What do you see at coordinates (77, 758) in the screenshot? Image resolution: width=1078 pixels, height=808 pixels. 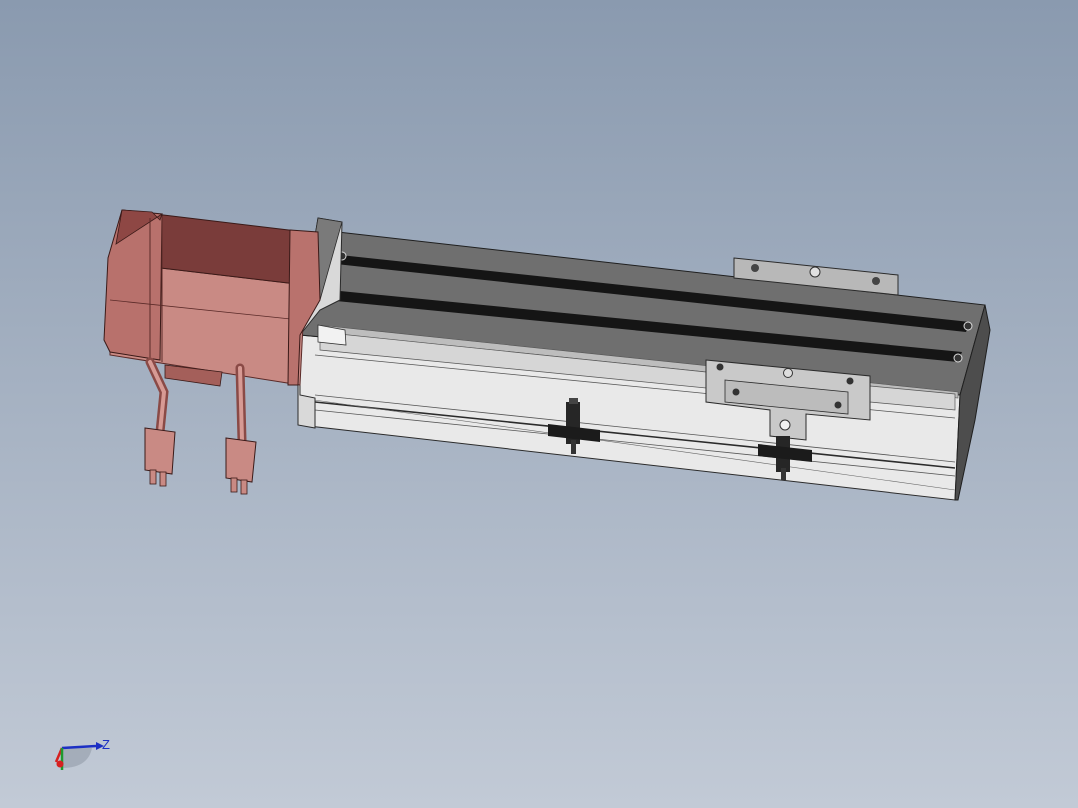 I see `triad-plane` at bounding box center [77, 758].